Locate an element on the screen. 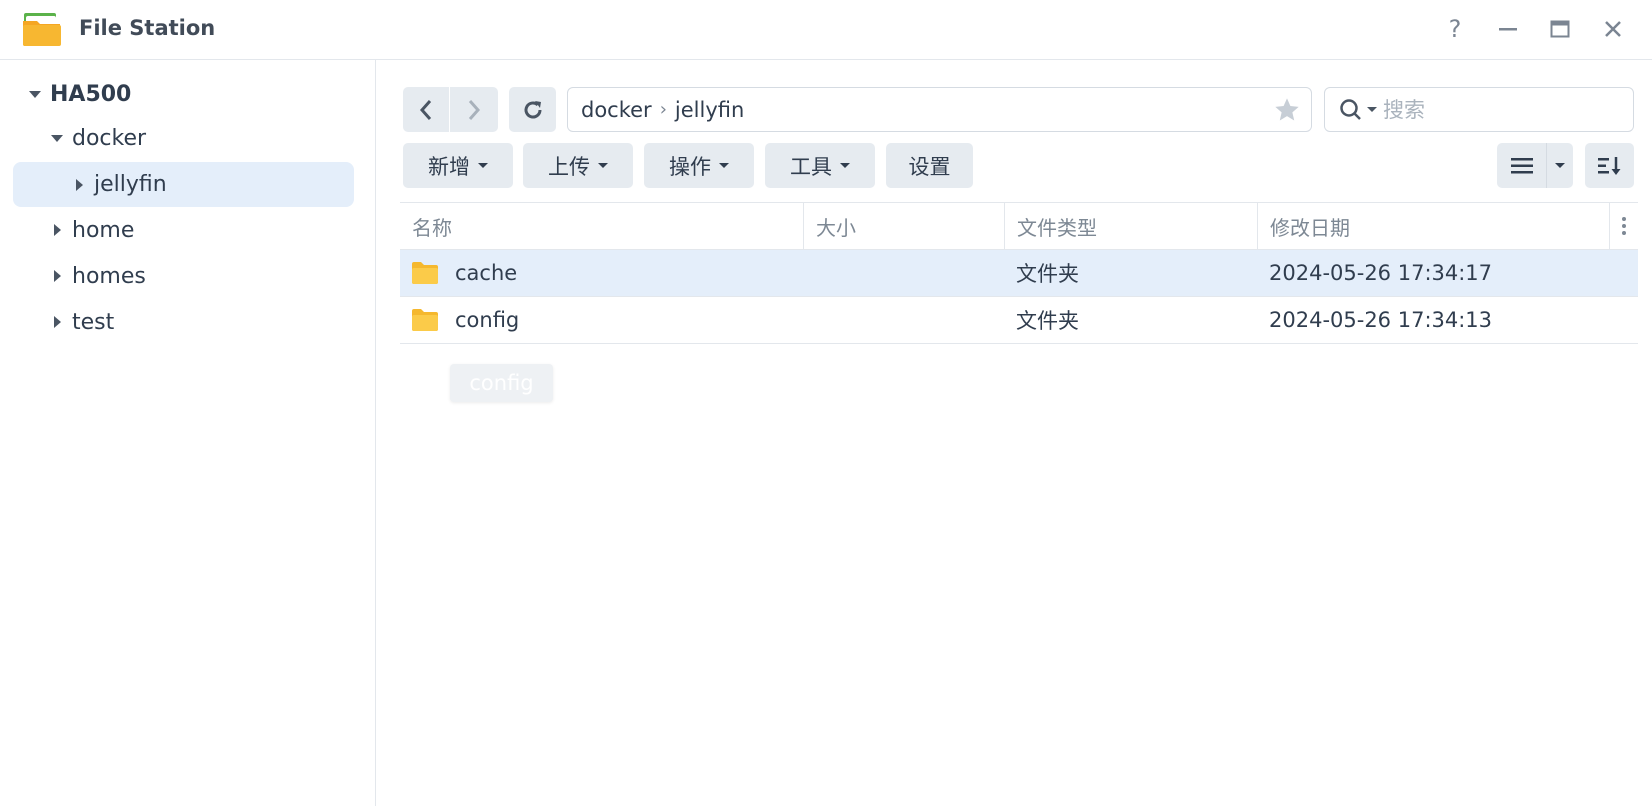 The width and height of the screenshot is (1652, 806). tree-item-label: HA500 is located at coordinates (91, 94).